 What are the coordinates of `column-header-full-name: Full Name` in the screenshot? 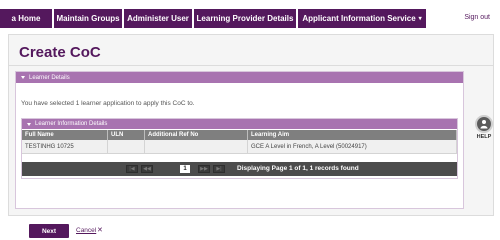 It's located at (65, 135).